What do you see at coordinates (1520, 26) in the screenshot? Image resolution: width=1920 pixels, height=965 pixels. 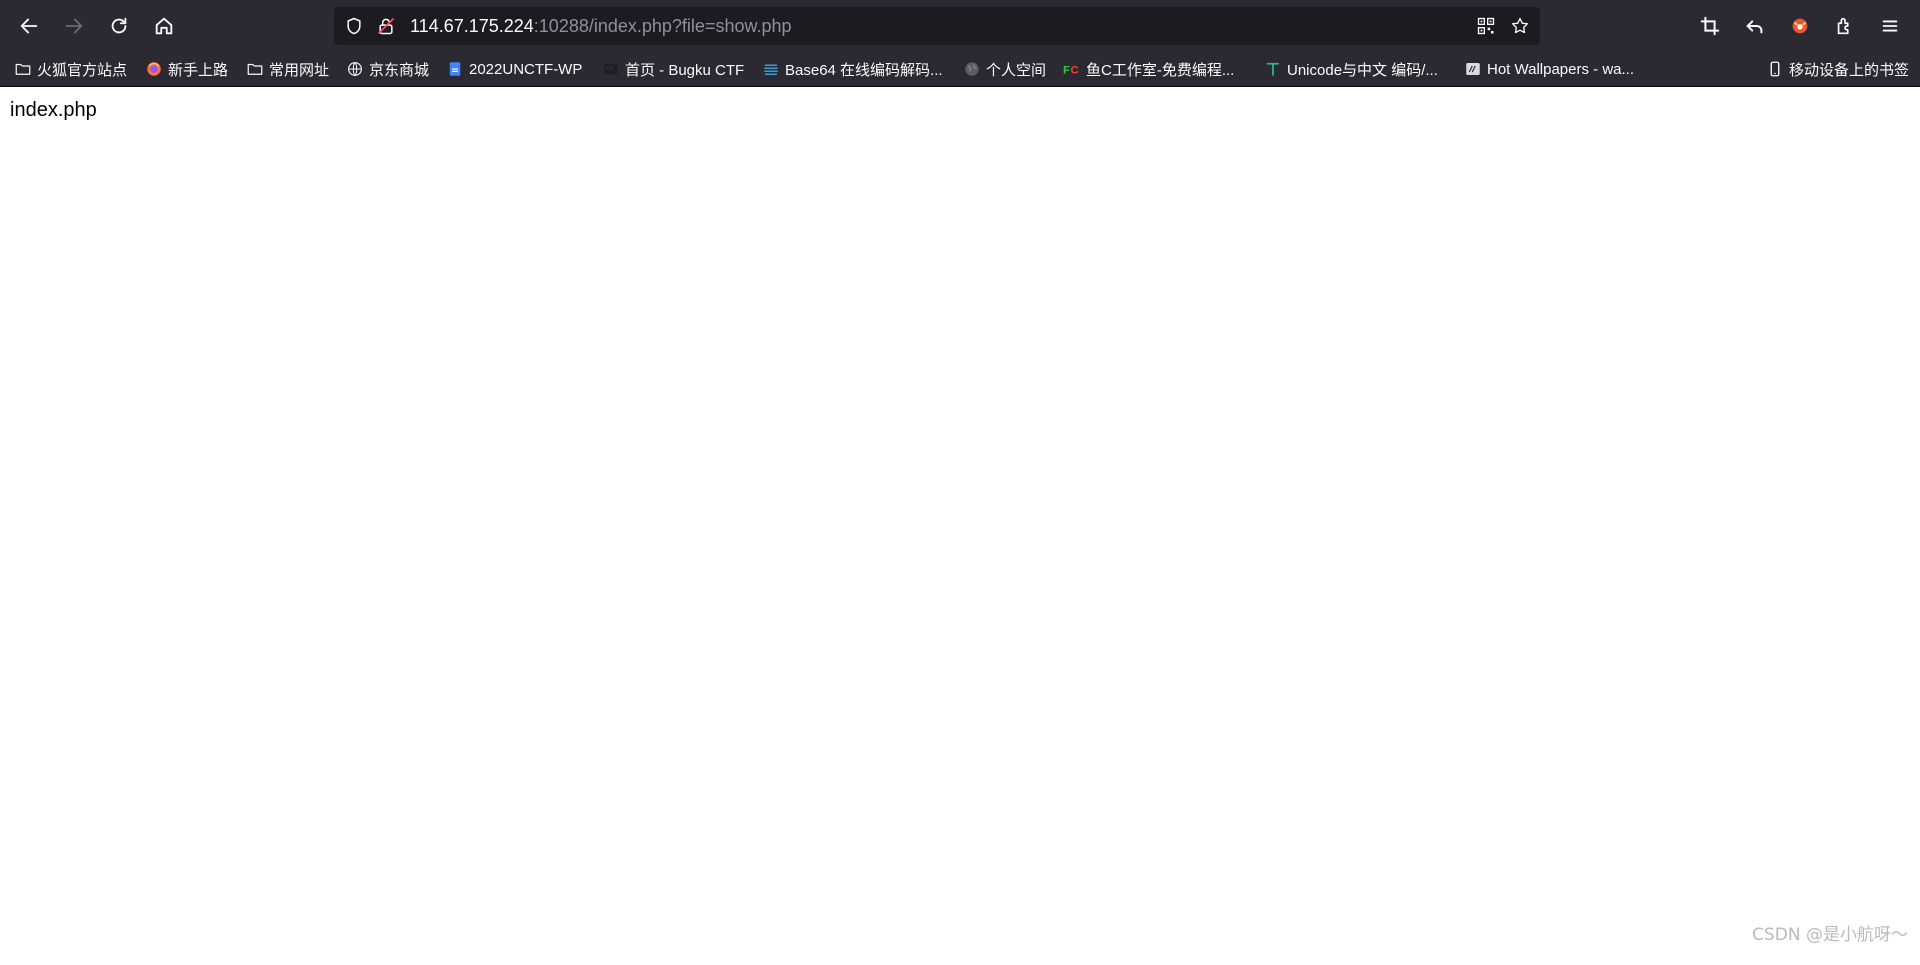 I see `bookmark-star-icon` at bounding box center [1520, 26].